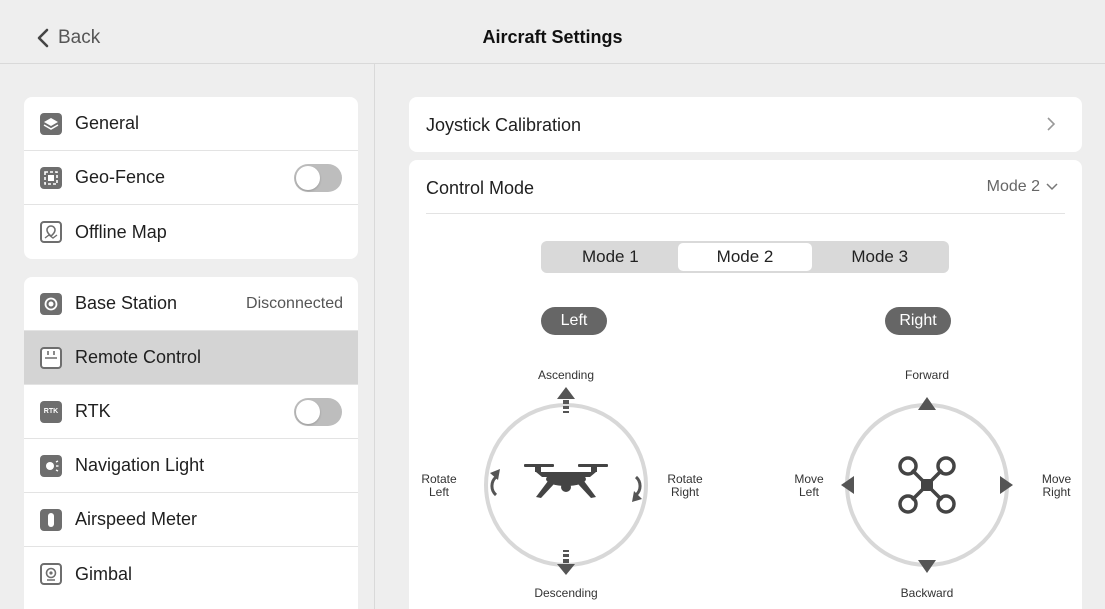 Image resolution: width=1105 pixels, height=609 pixels. What do you see at coordinates (494, 486) in the screenshot?
I see `rotate-left-icon` at bounding box center [494, 486].